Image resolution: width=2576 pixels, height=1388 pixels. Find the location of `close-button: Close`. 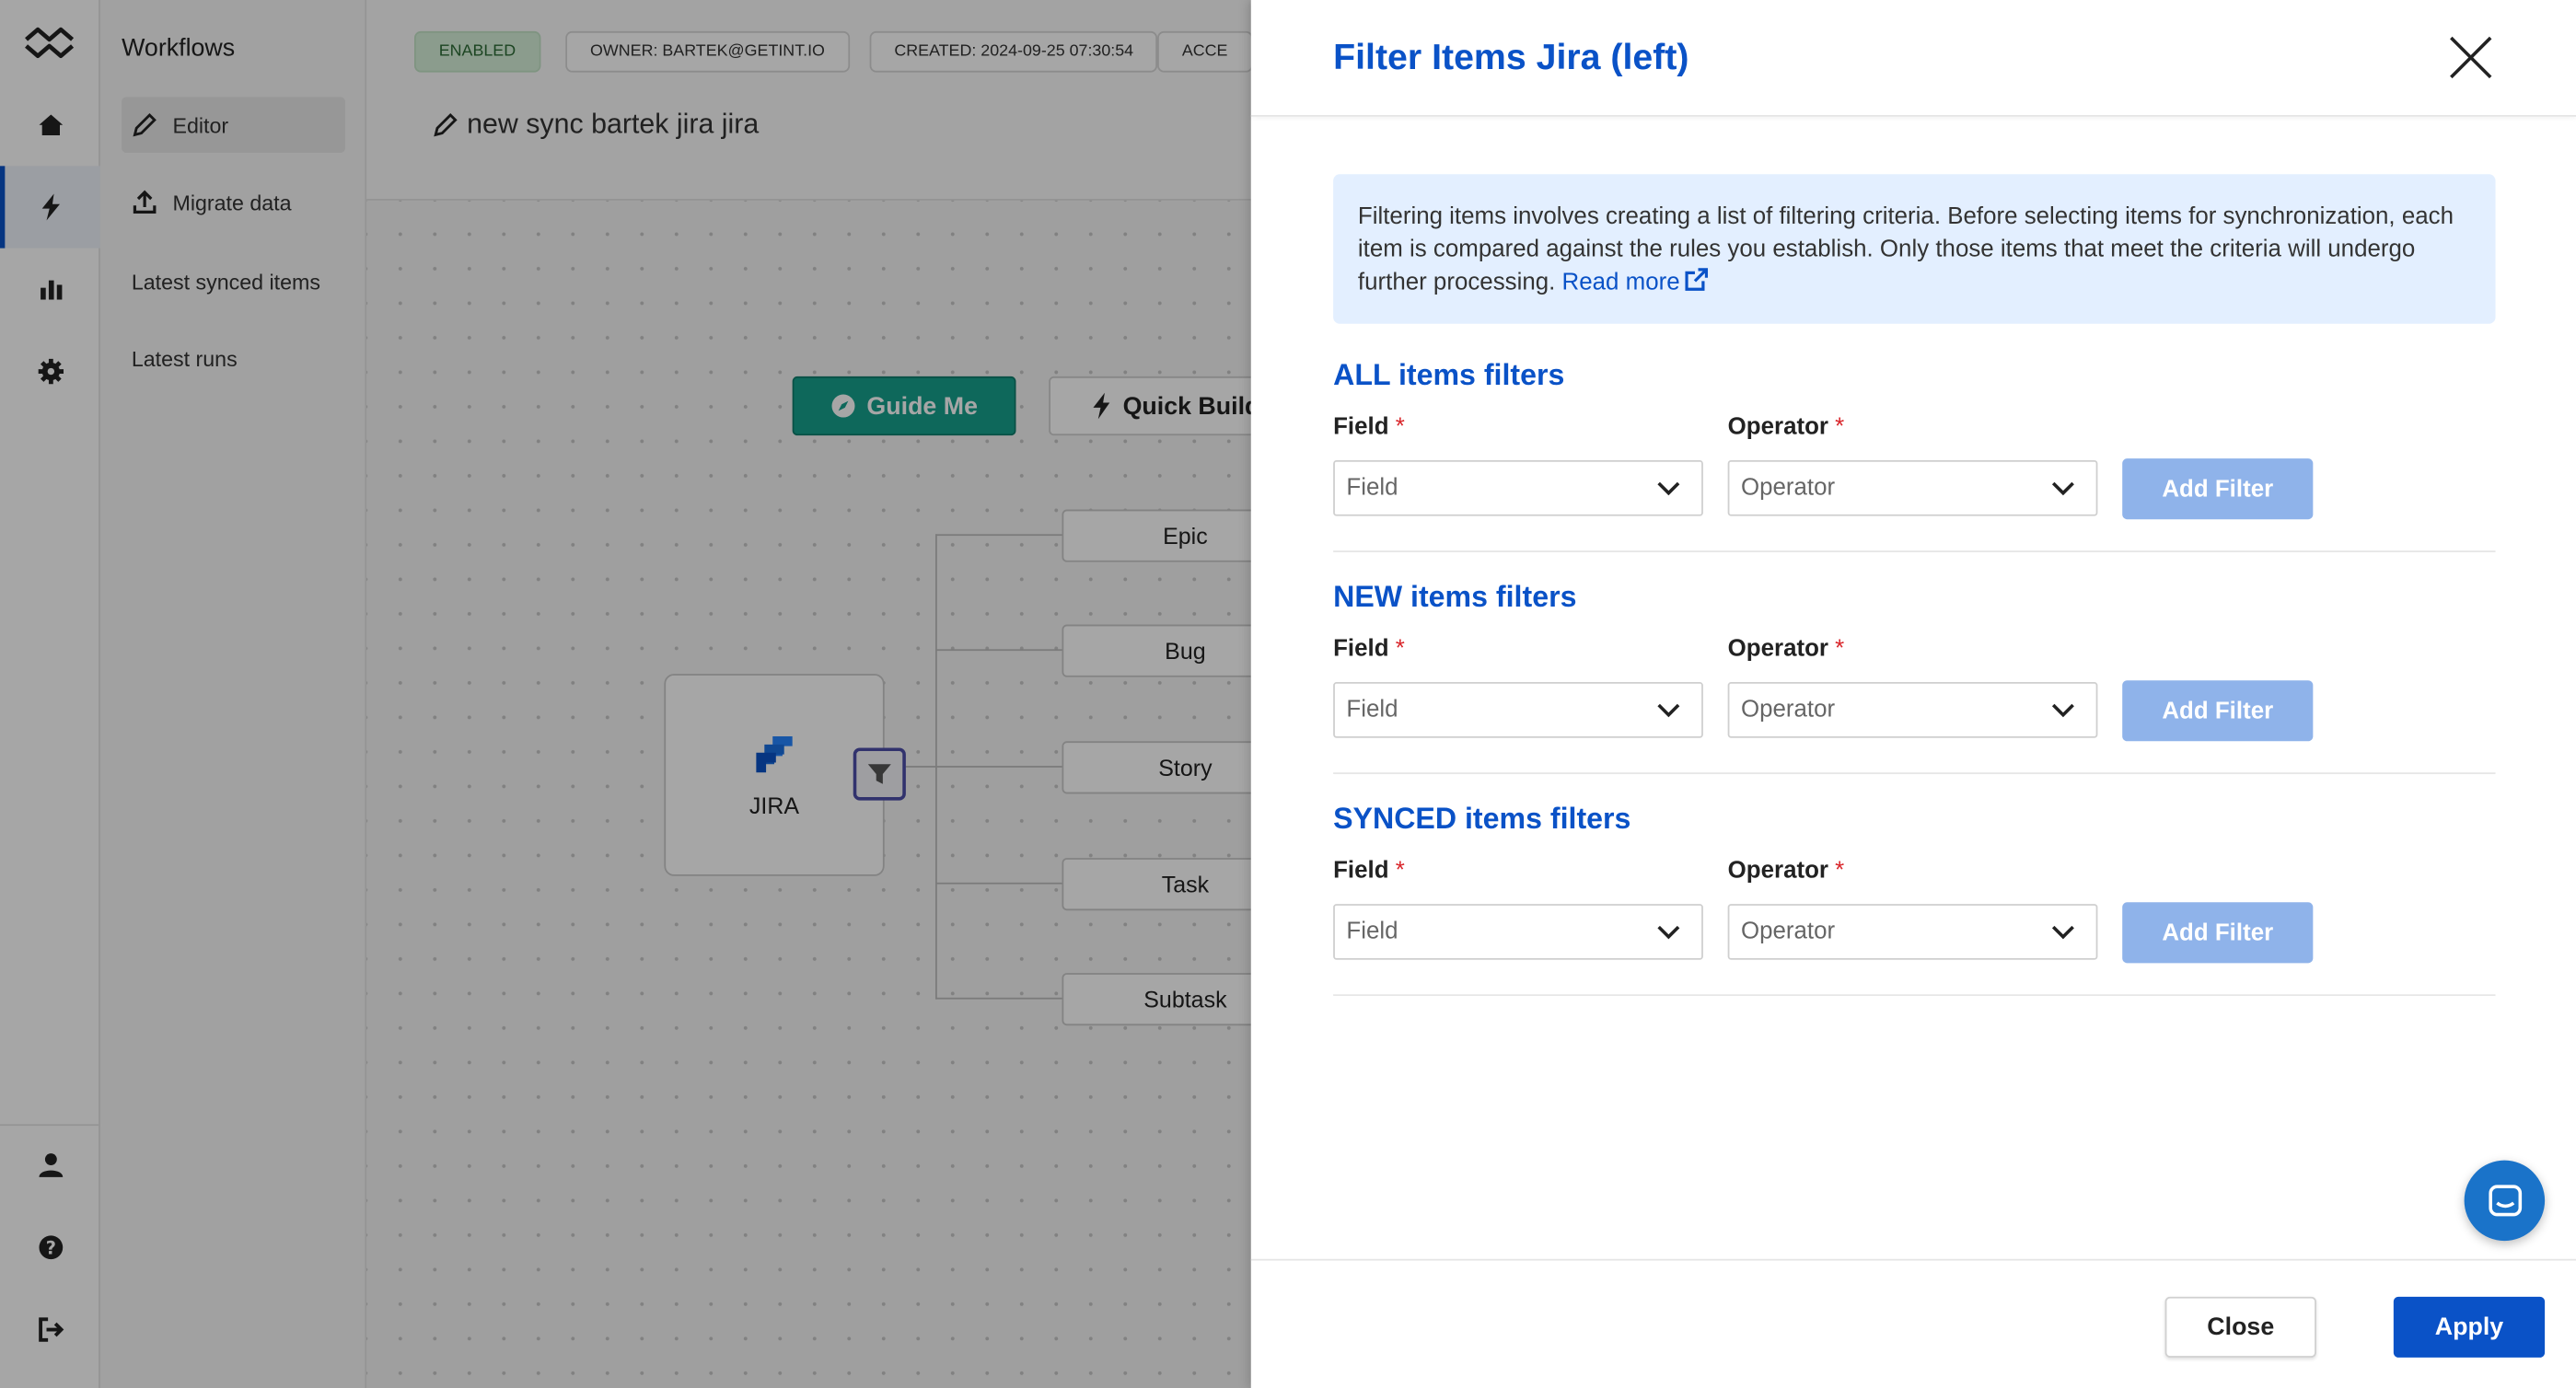

close-button: Close is located at coordinates (2240, 1327).